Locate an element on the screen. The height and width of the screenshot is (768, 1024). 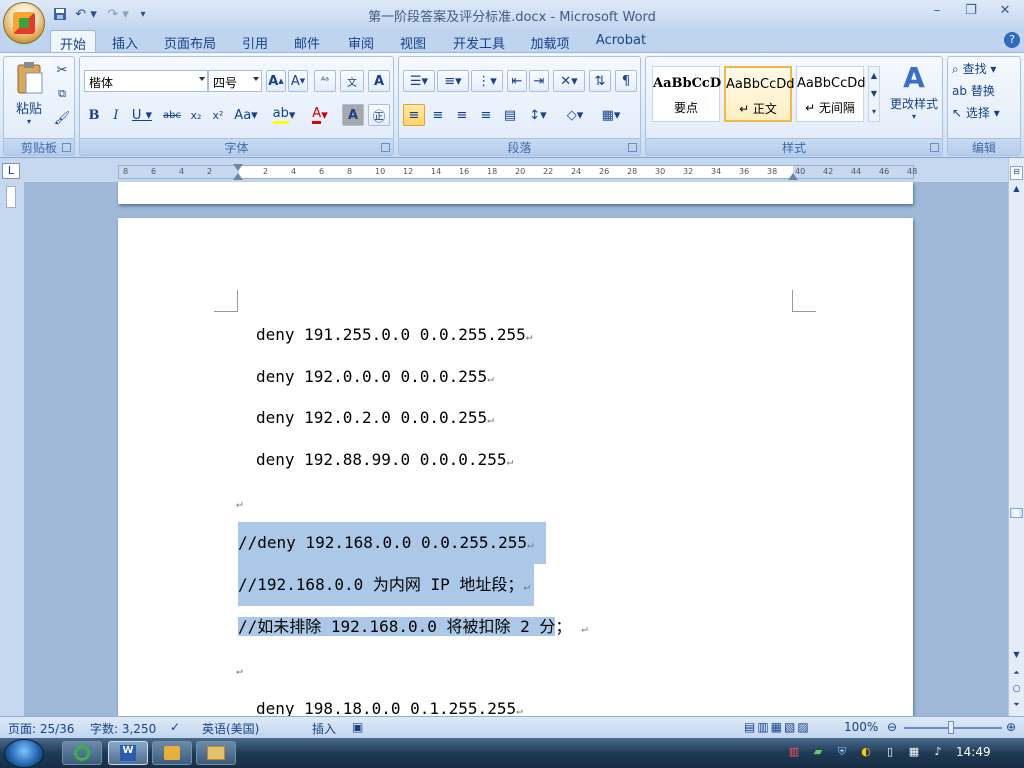
style-normal: AaBbCcDd ↵ 正文 is located at coordinates (759, 94).